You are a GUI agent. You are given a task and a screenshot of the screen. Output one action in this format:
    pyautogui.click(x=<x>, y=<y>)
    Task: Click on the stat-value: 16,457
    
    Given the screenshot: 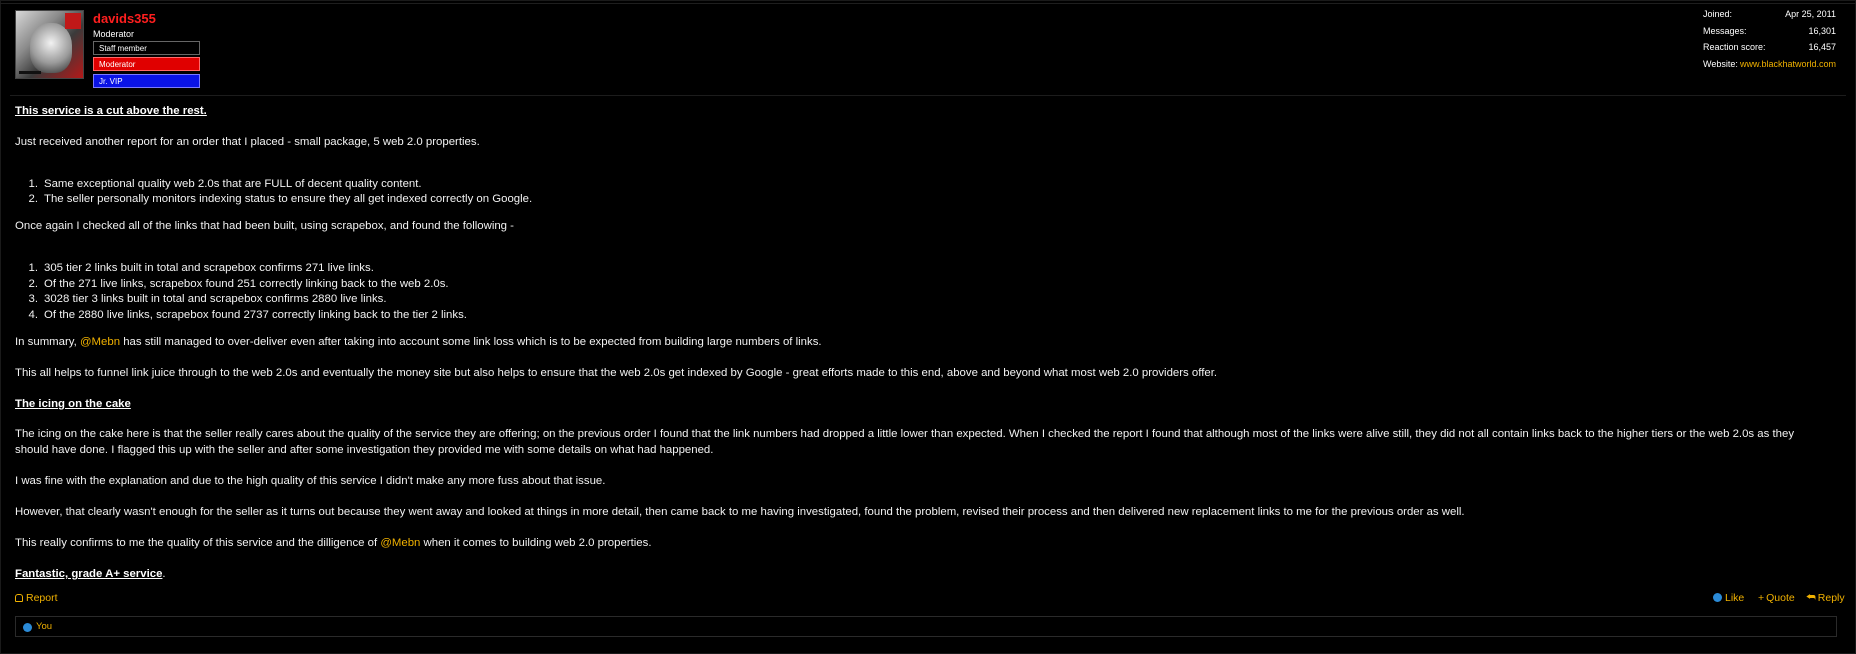 What is the action you would take?
    pyautogui.click(x=1822, y=47)
    